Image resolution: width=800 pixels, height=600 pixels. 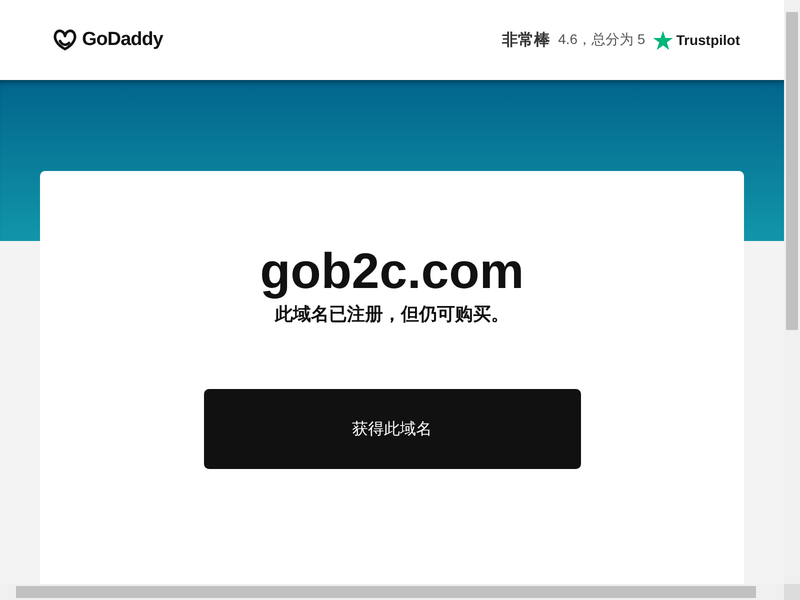 What do you see at coordinates (392, 429) in the screenshot?
I see `get-domain-button: 获得此域名` at bounding box center [392, 429].